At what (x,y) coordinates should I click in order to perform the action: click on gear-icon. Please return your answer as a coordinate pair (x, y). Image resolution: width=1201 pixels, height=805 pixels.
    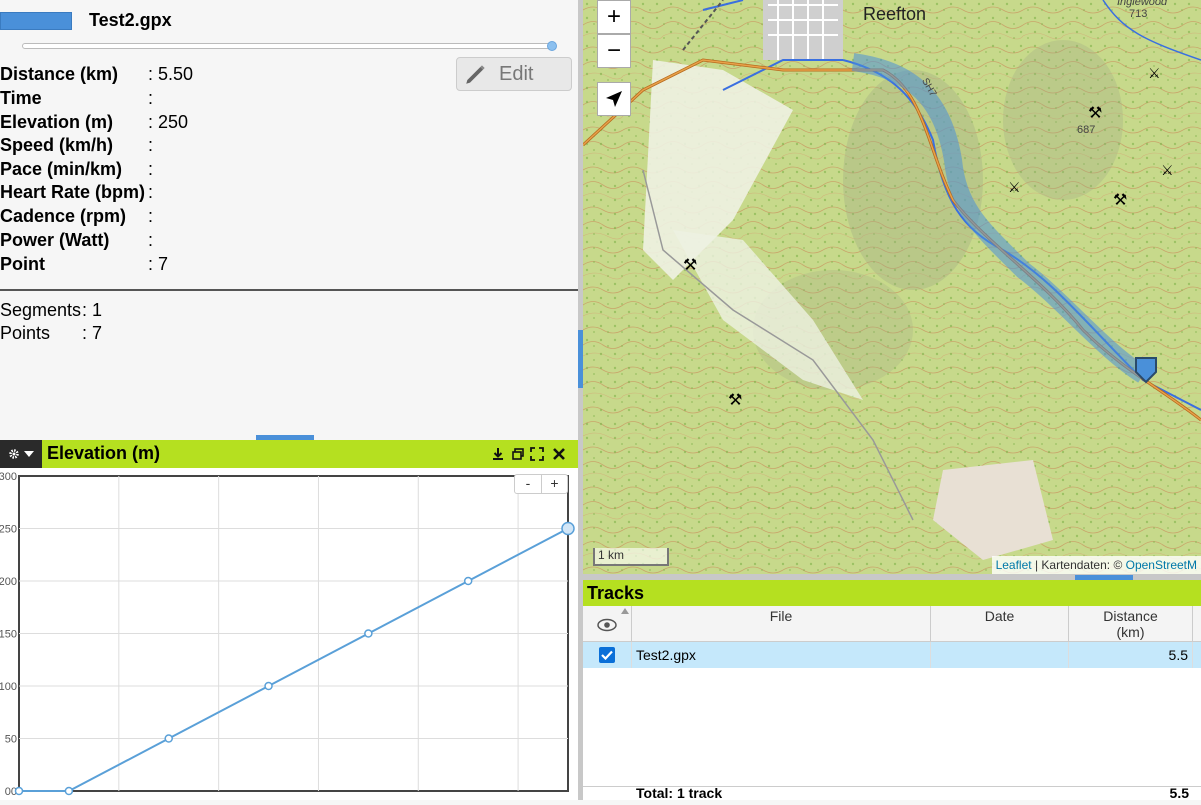
    Looking at the image, I should click on (14, 454).